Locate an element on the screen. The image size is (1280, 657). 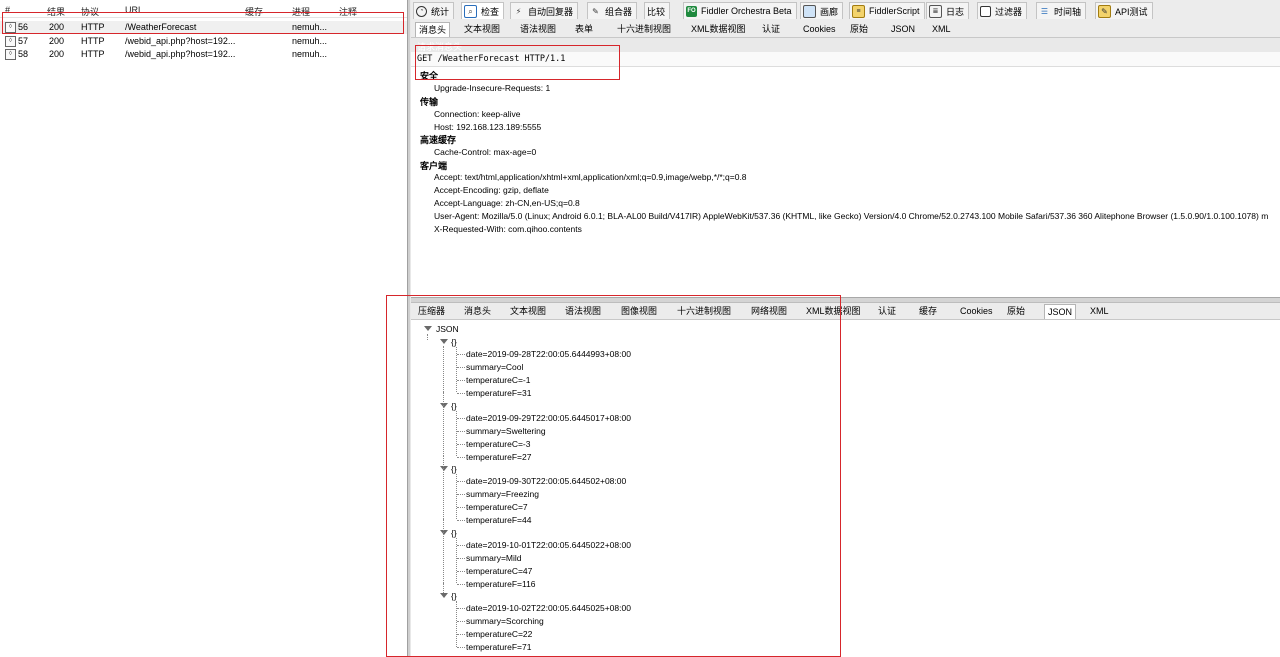
json-field: temperatureF=31 is located at coordinates (498, 393).